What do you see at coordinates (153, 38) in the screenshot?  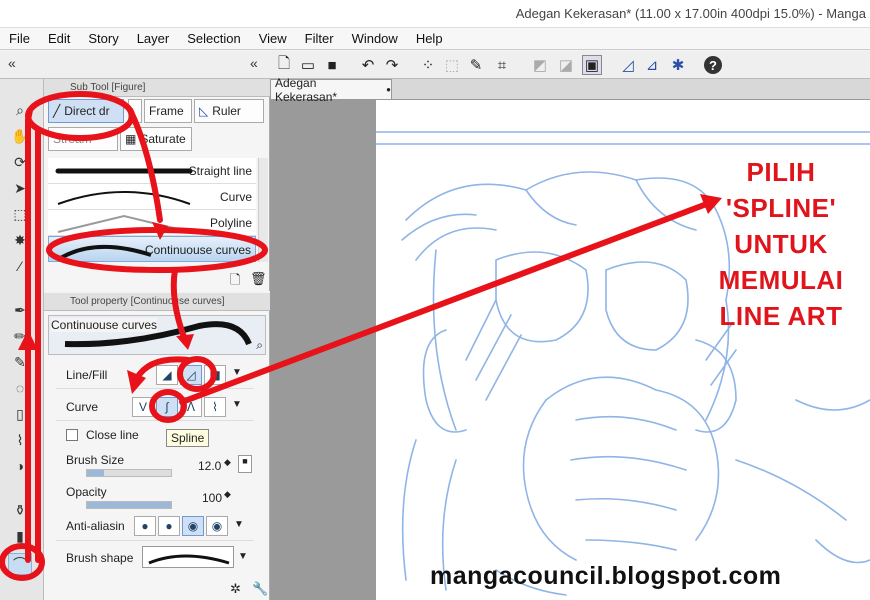 I see `menu-layer: Layer` at bounding box center [153, 38].